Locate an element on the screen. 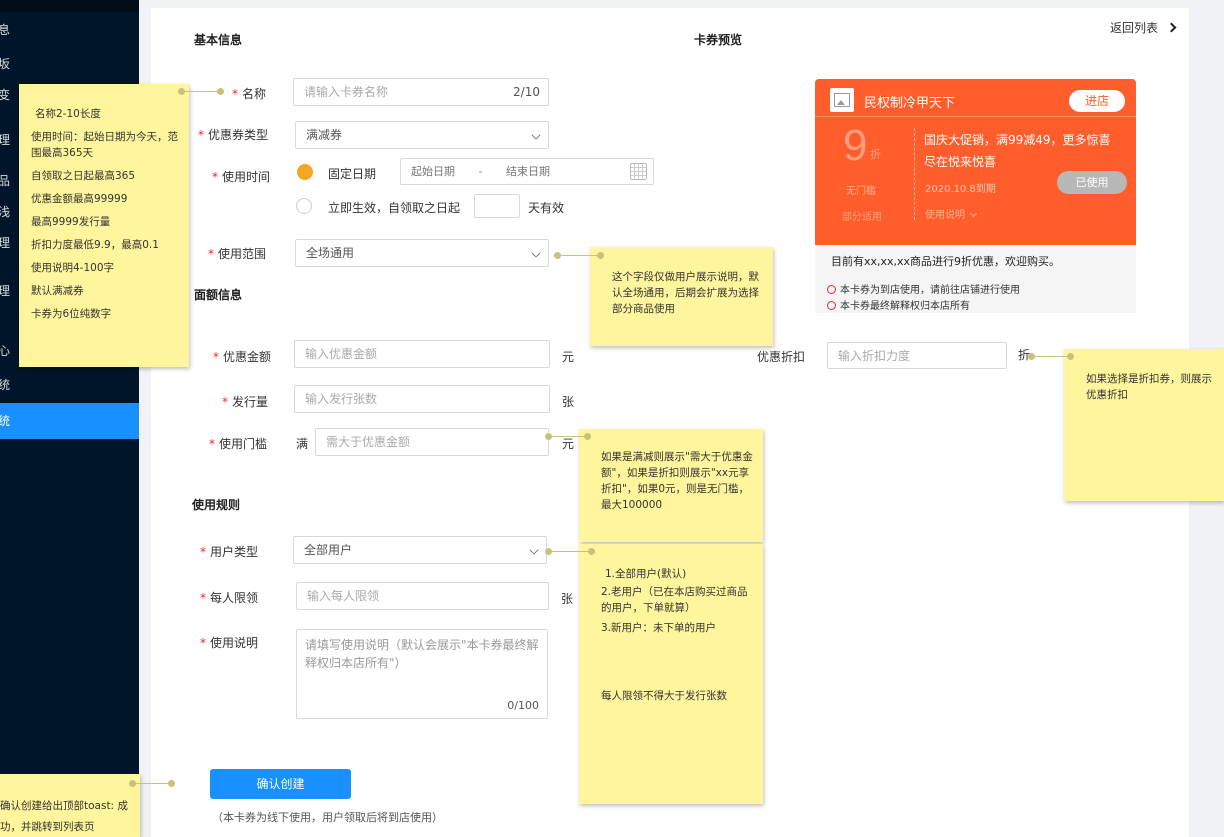  discount-amount-placeholder: 输入优惠金额 is located at coordinates (341, 354).